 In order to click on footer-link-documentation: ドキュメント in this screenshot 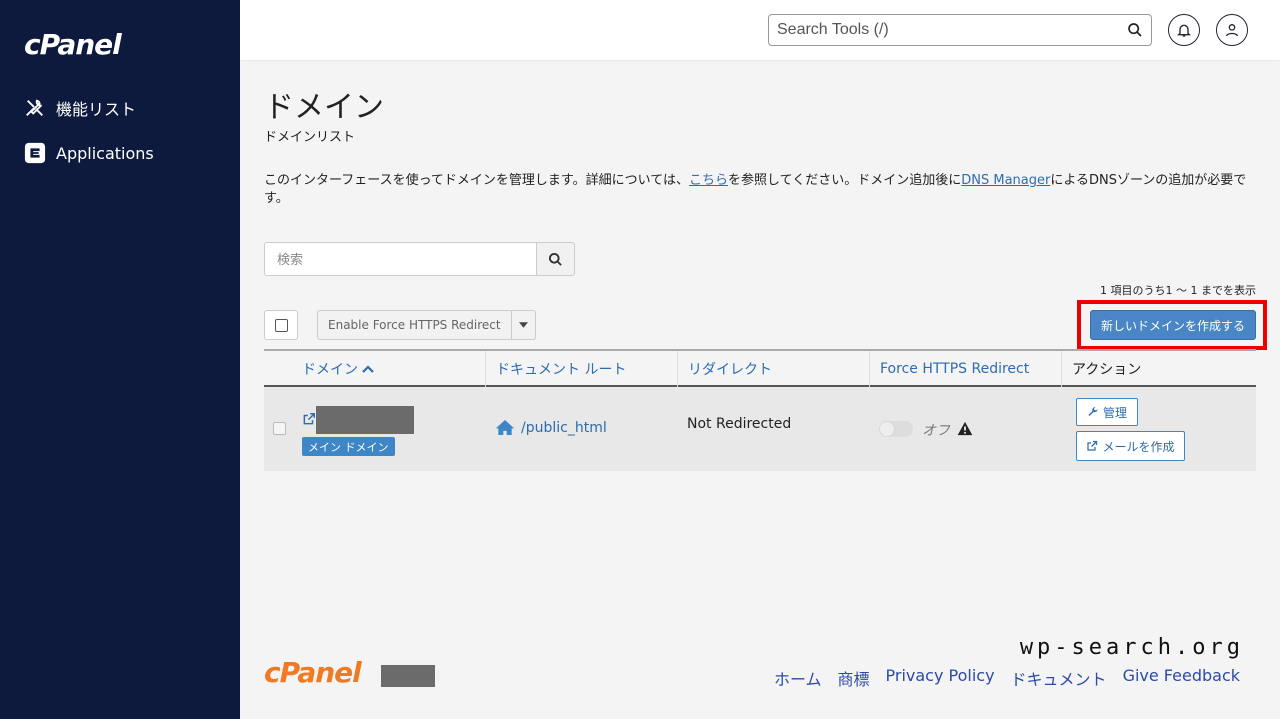, I will do `click(1059, 678)`.